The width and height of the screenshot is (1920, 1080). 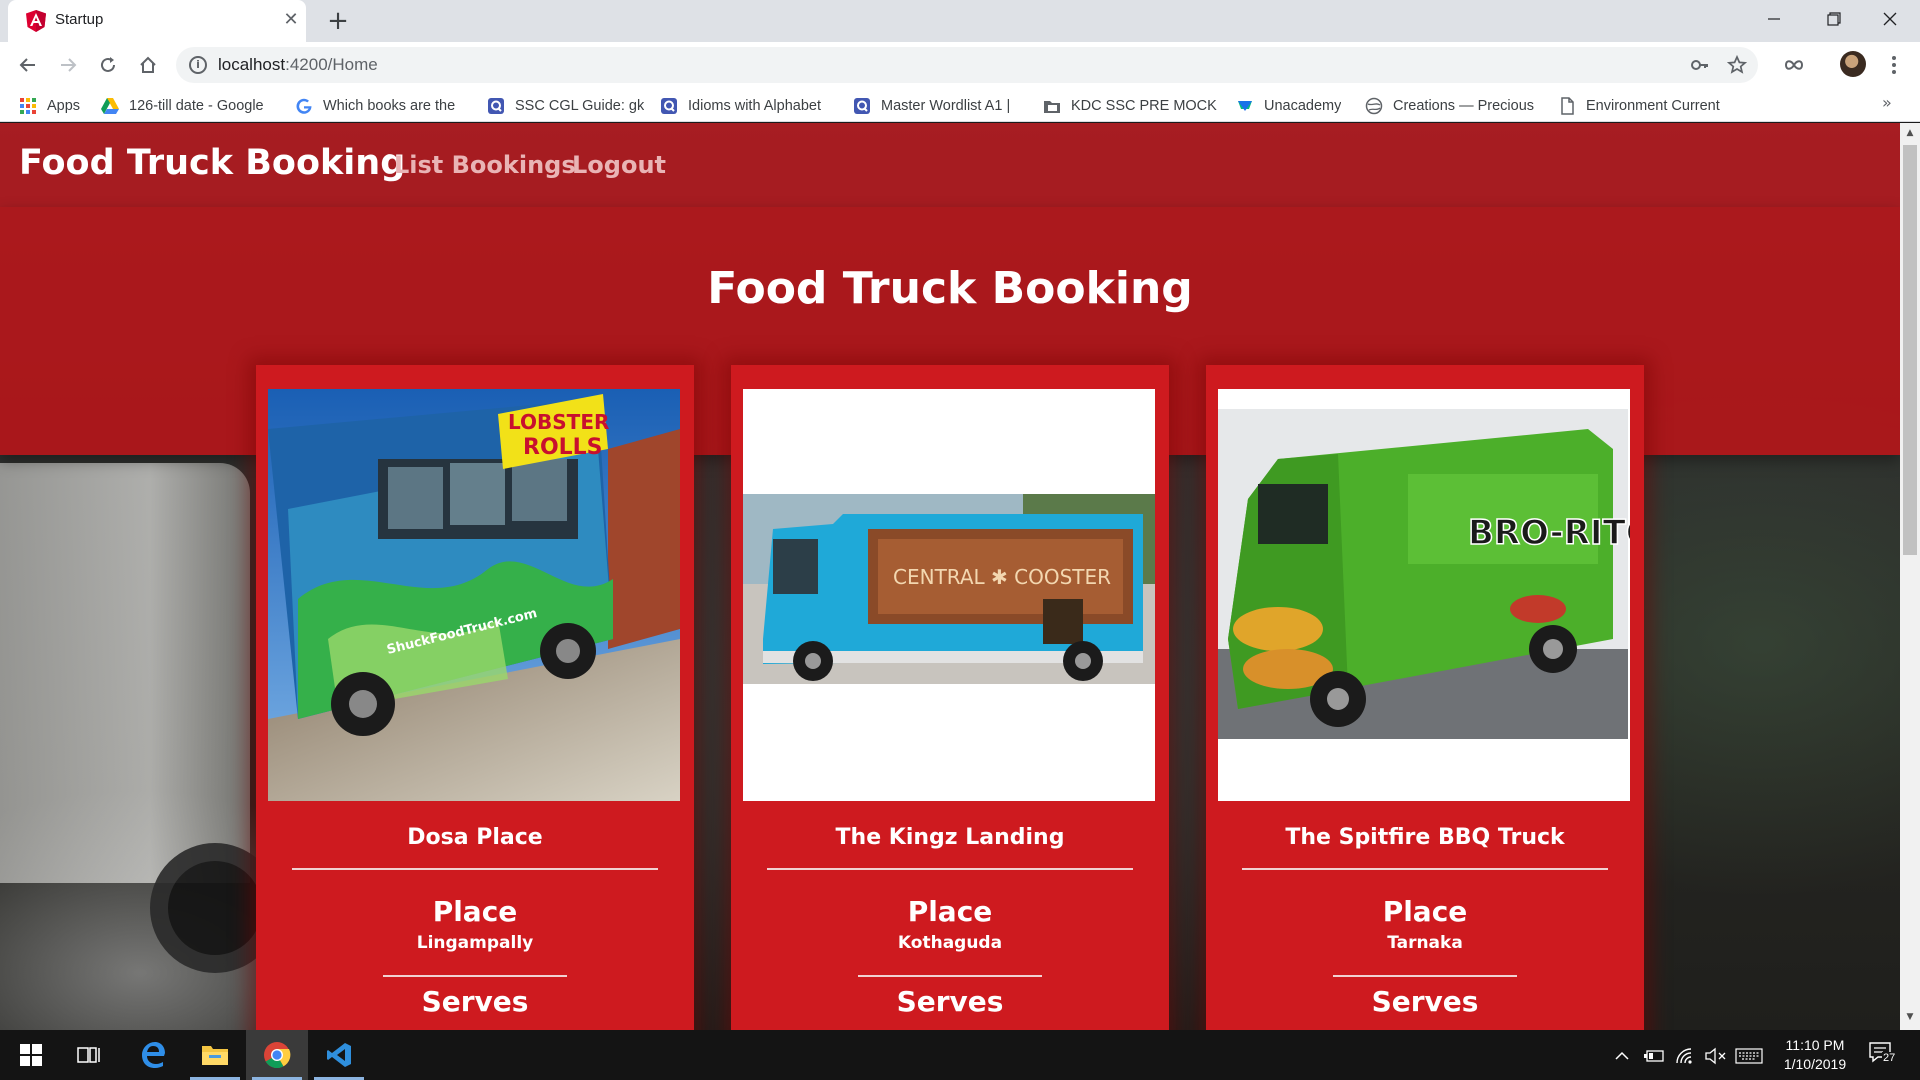 I want to click on action-center-icon: 27, so click(x=1882, y=1055).